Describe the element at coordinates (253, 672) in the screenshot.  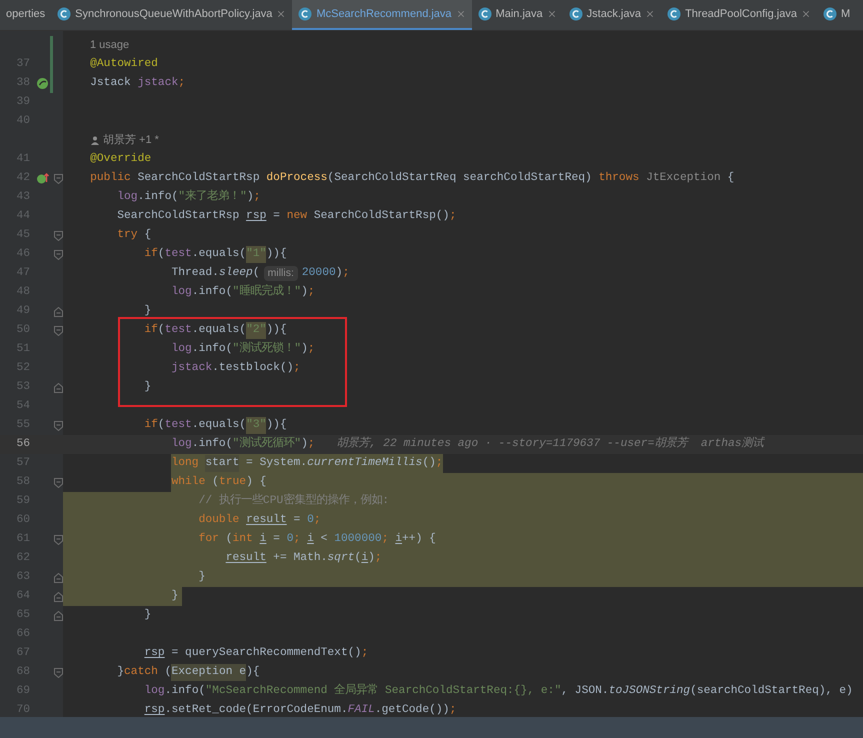
I see `code-token: ){` at that location.